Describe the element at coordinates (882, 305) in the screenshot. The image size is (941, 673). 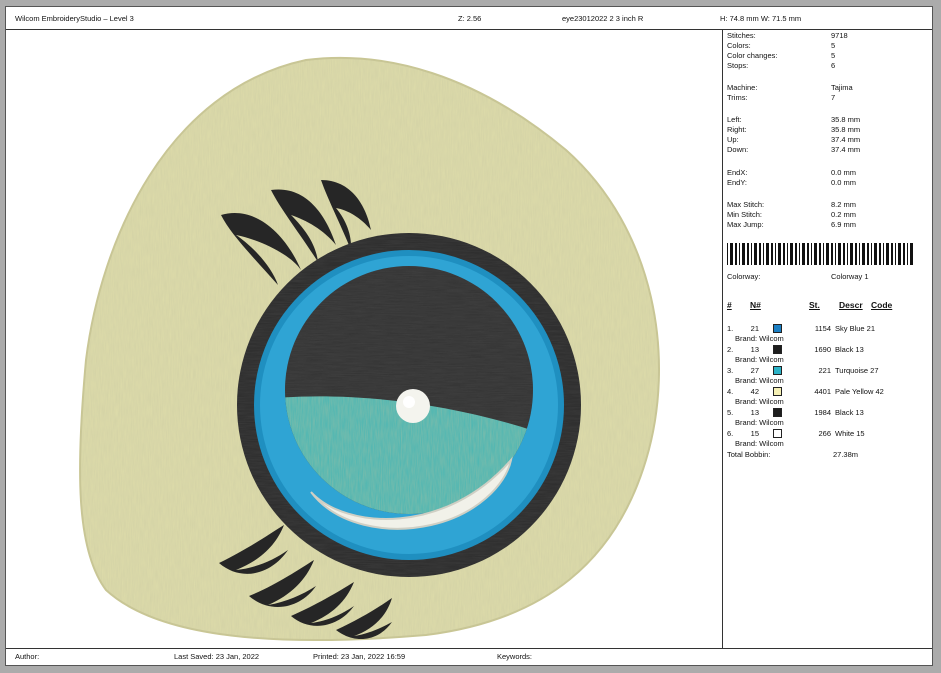
I see `col-header-code: Code` at that location.